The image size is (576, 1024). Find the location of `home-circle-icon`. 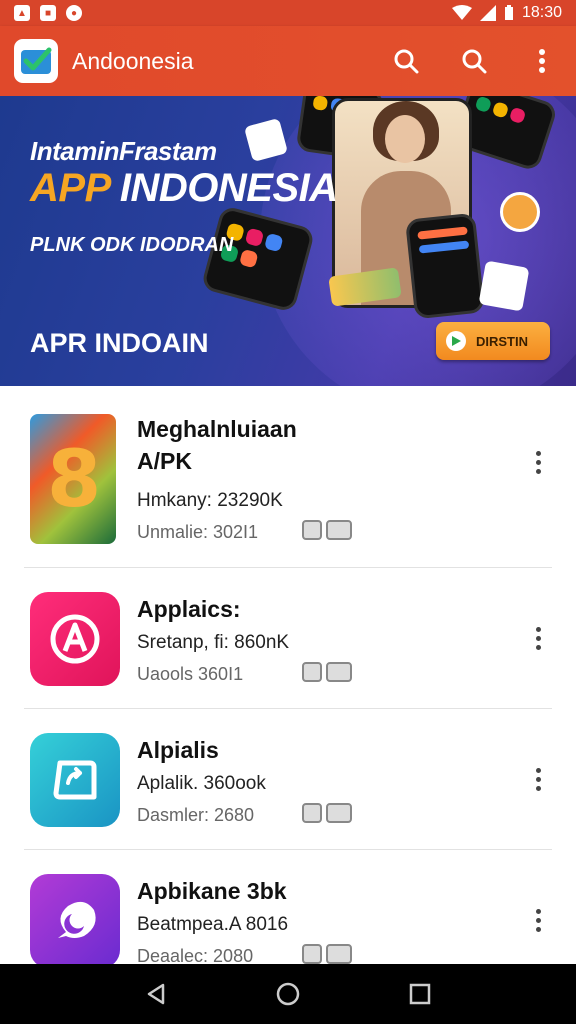

home-circle-icon is located at coordinates (288, 994).